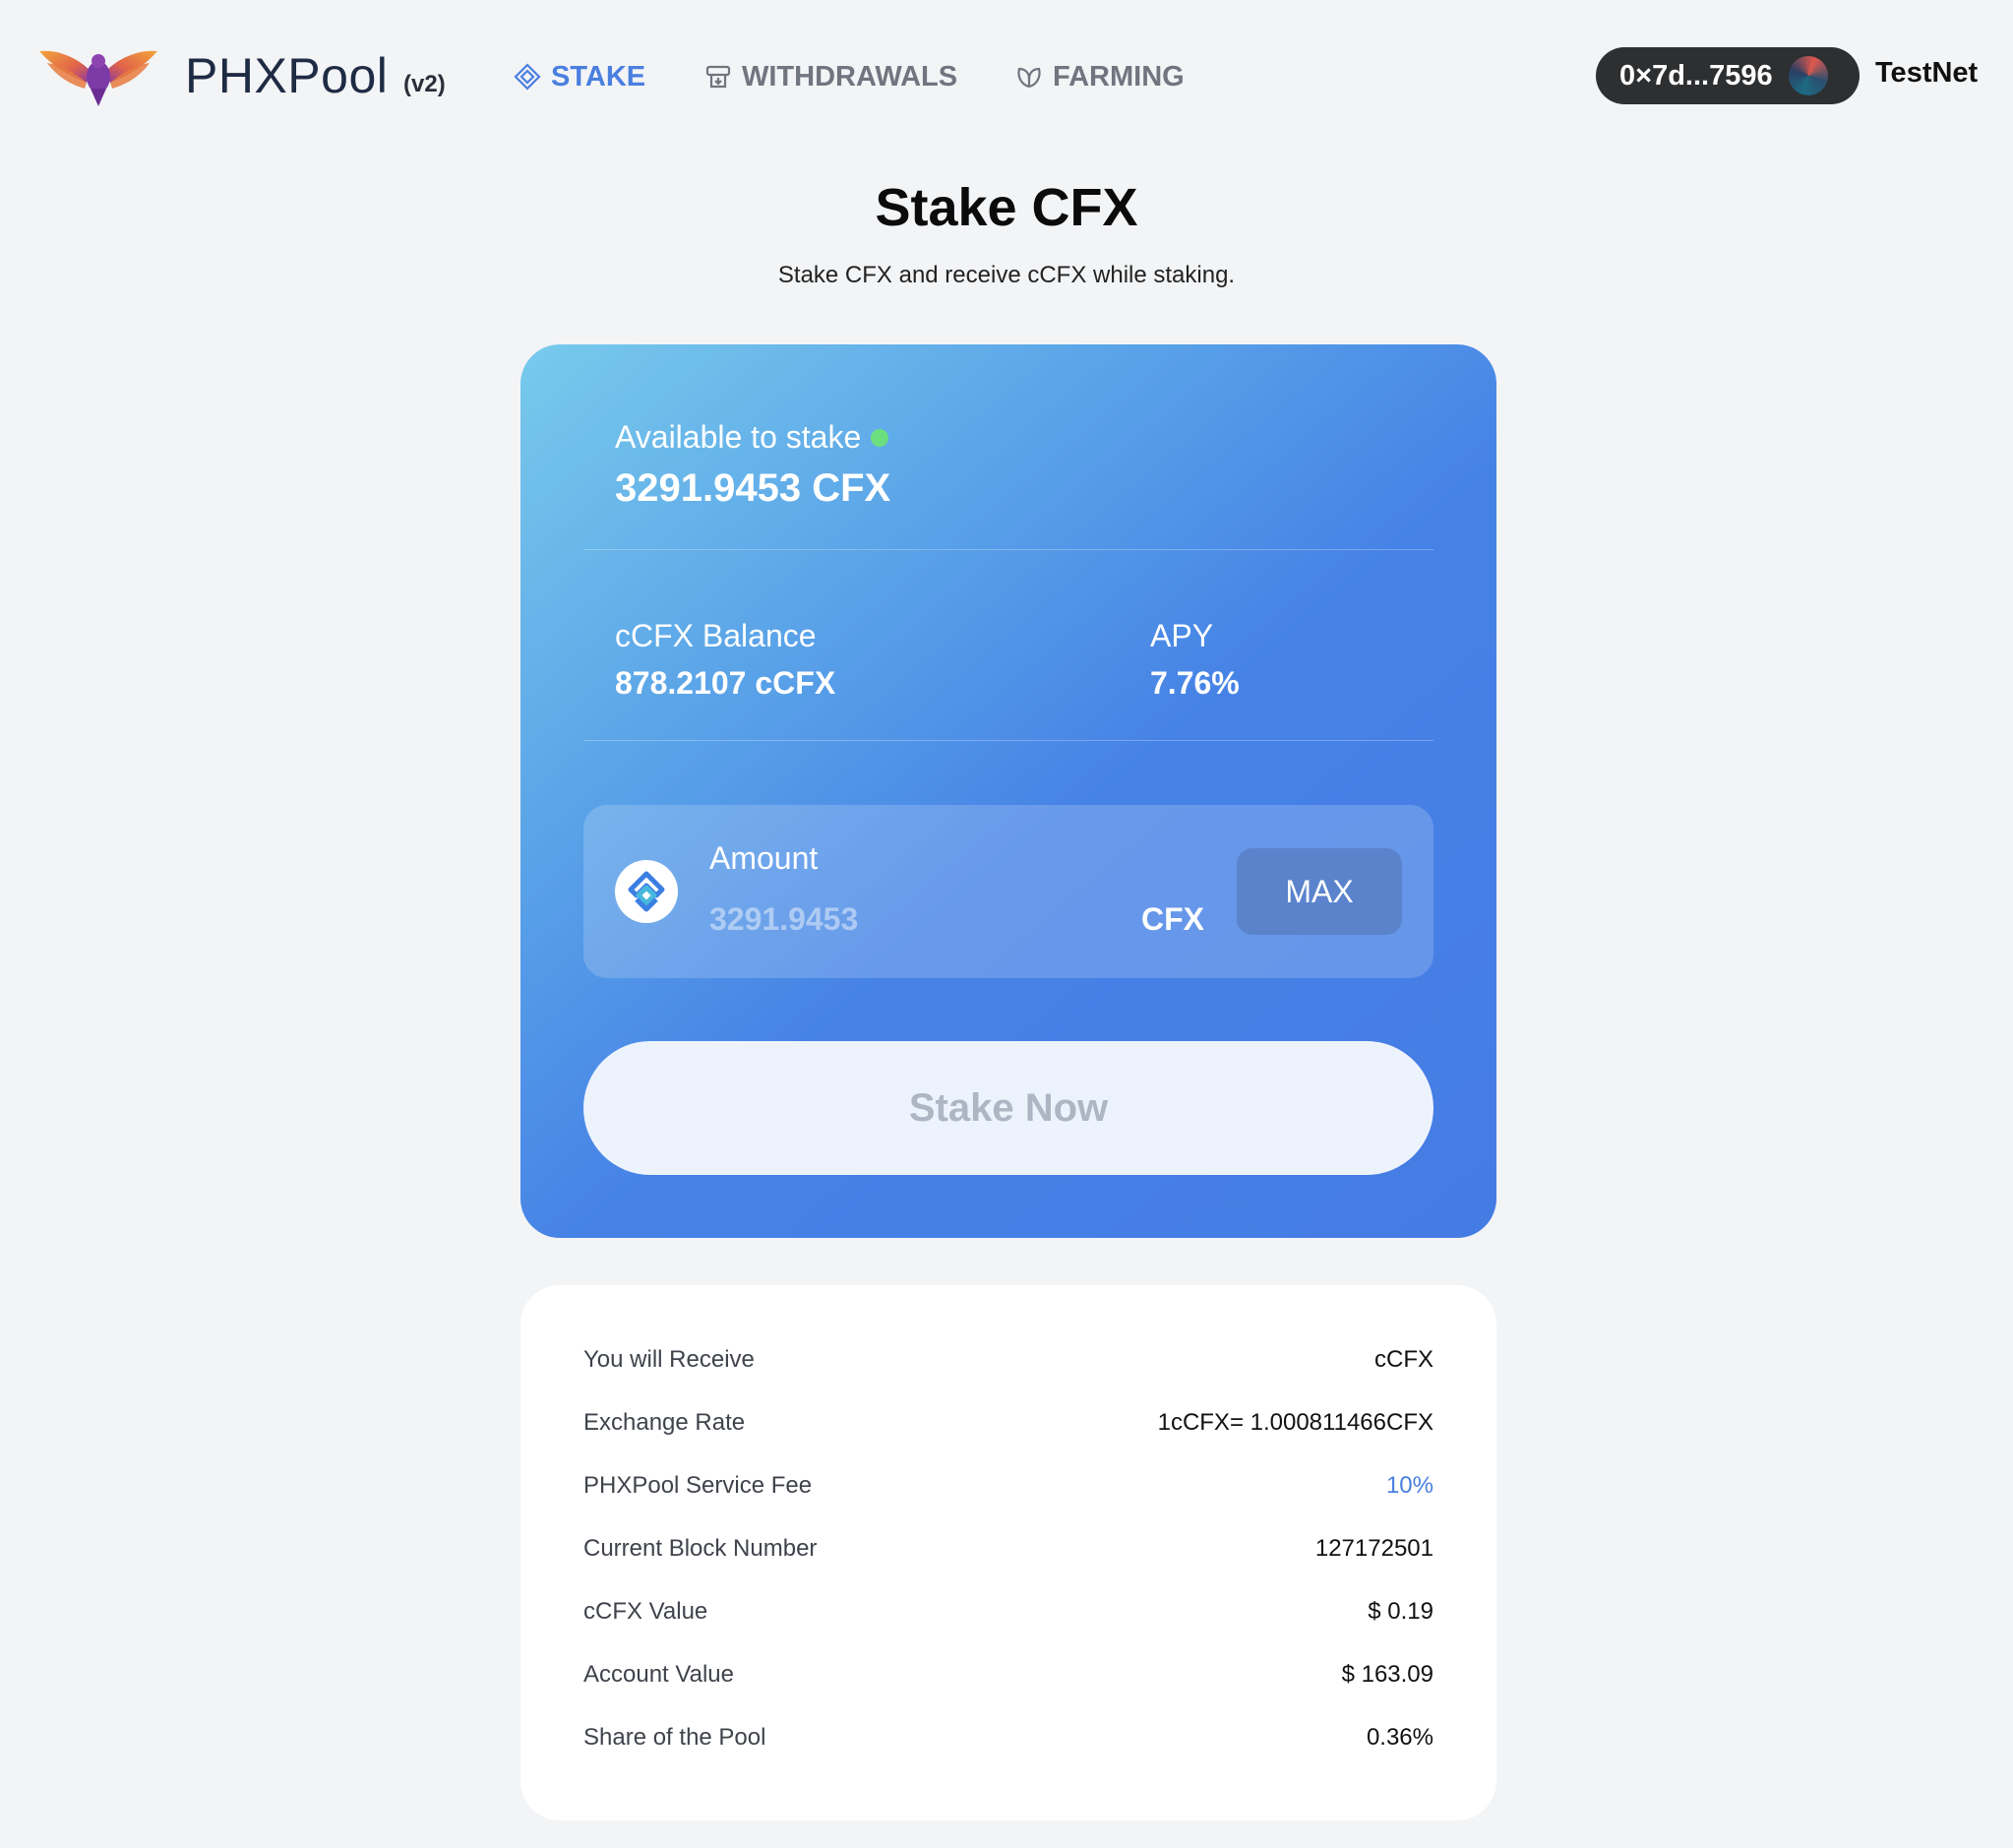 The width and height of the screenshot is (2013, 1848). I want to click on info-row-account-value: Account Value $ 163.09, so click(1009, 1674).